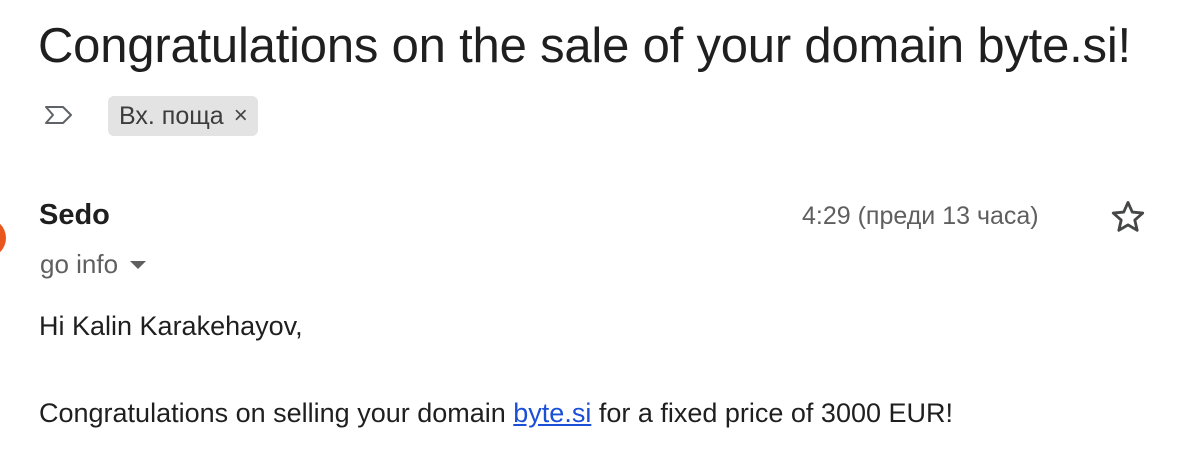  What do you see at coordinates (1128, 217) in the screenshot?
I see `star-icon` at bounding box center [1128, 217].